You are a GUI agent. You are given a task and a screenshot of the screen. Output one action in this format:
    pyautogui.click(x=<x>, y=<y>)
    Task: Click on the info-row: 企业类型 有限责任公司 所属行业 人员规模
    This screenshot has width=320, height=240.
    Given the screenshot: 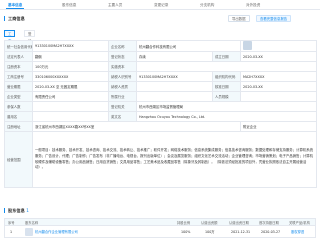 What is the action you would take?
    pyautogui.click(x=161, y=96)
    